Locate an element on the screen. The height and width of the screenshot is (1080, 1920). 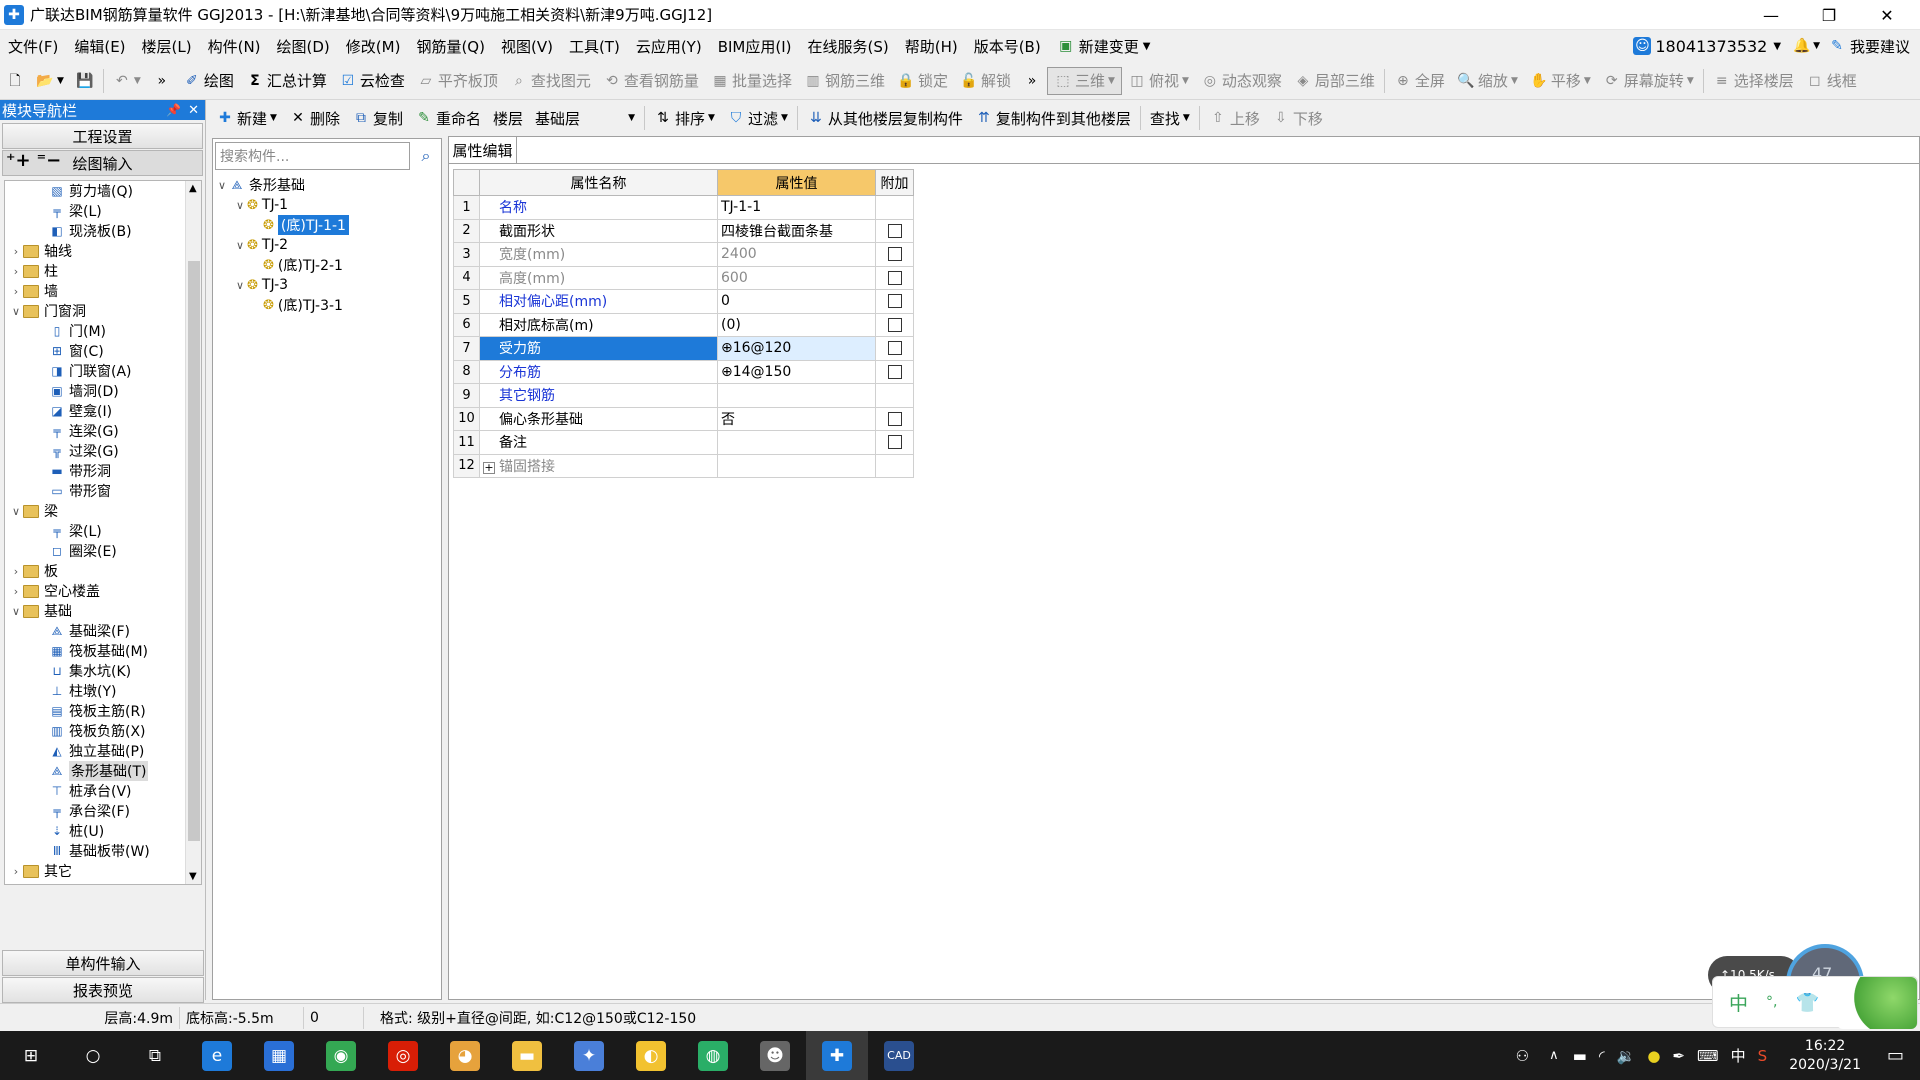
menu-view: 视图(V) is located at coordinates (527, 46).